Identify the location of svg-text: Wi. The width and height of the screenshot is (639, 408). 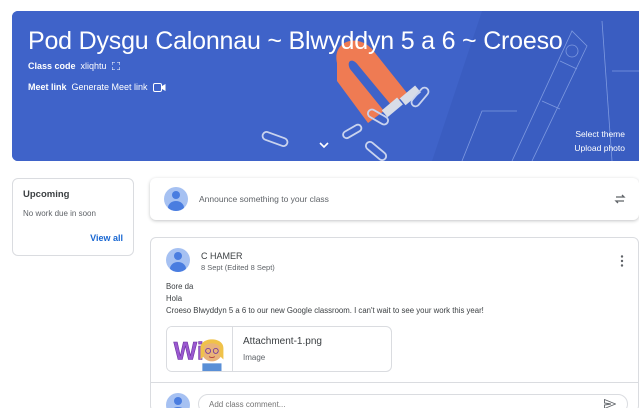
(189, 352).